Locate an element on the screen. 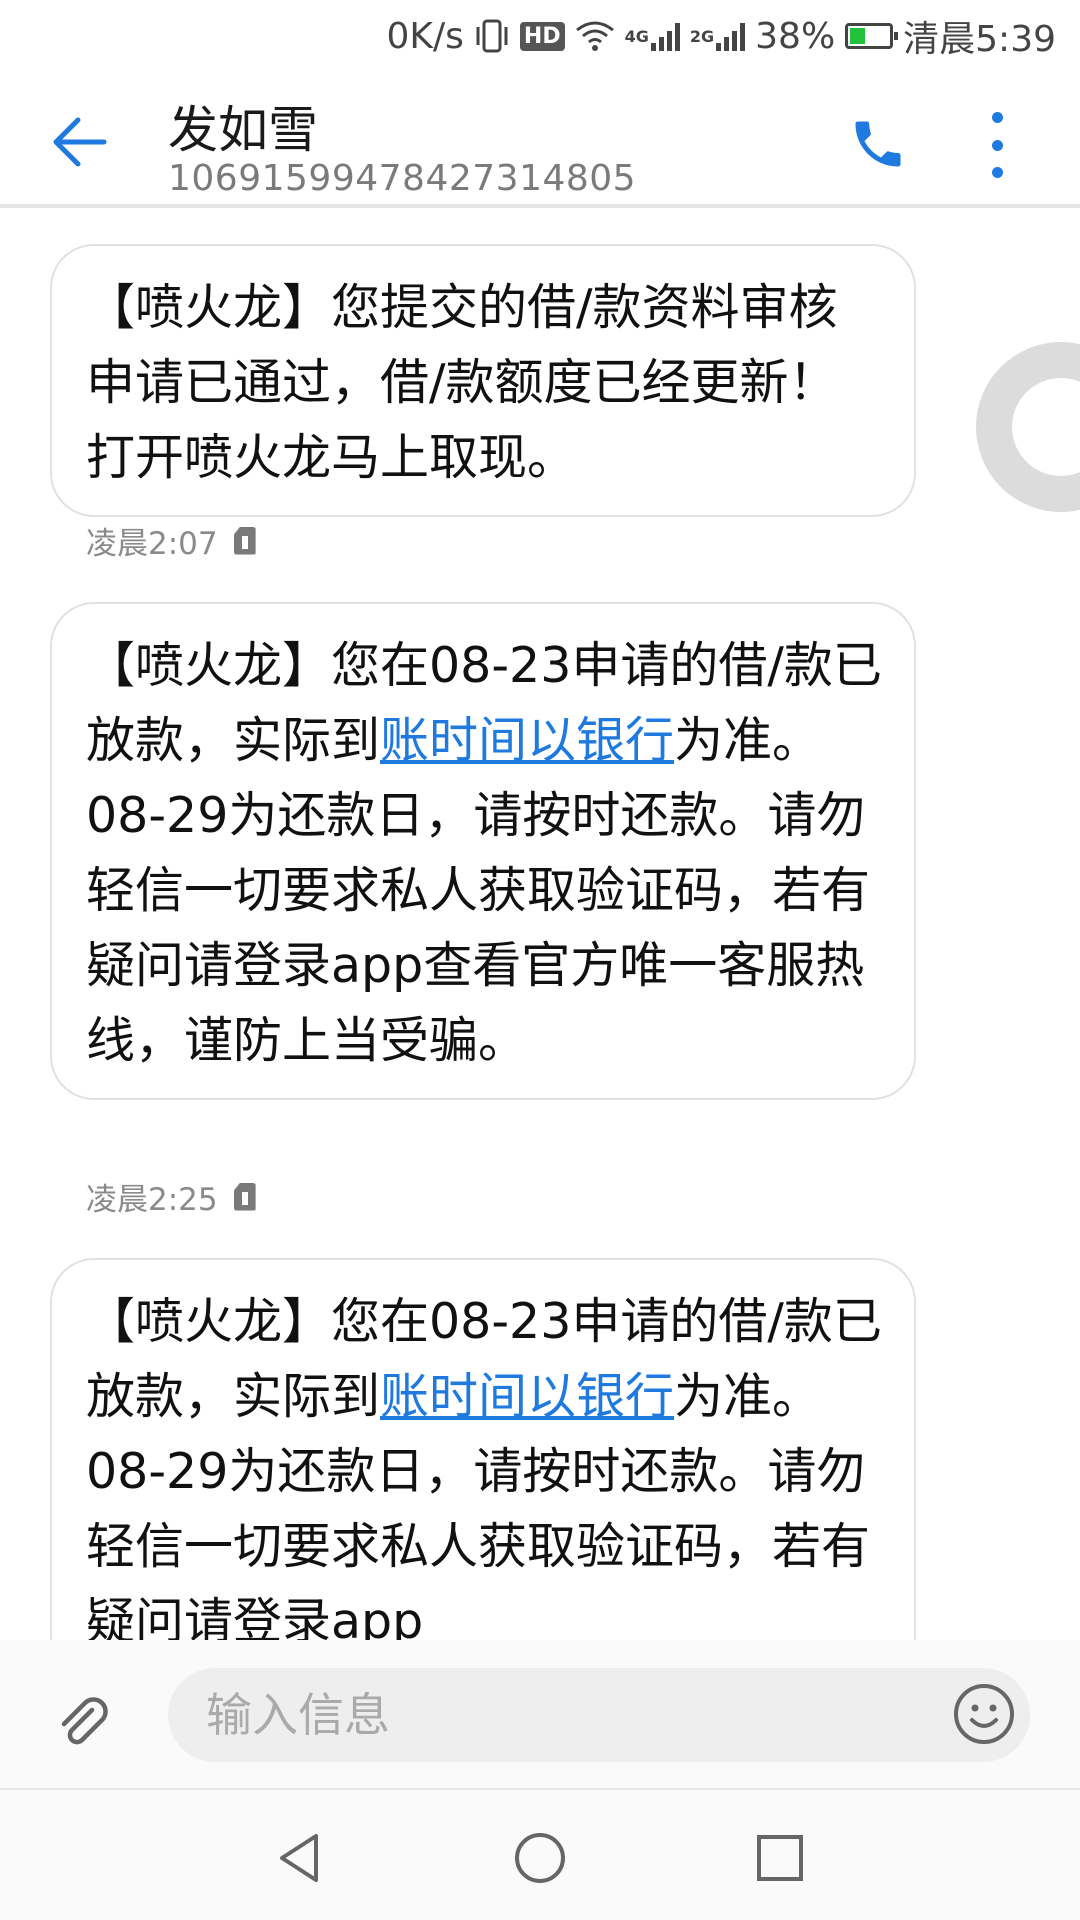 The height and width of the screenshot is (1920, 1080). contact-name: 发如雪 is located at coordinates (243, 130).